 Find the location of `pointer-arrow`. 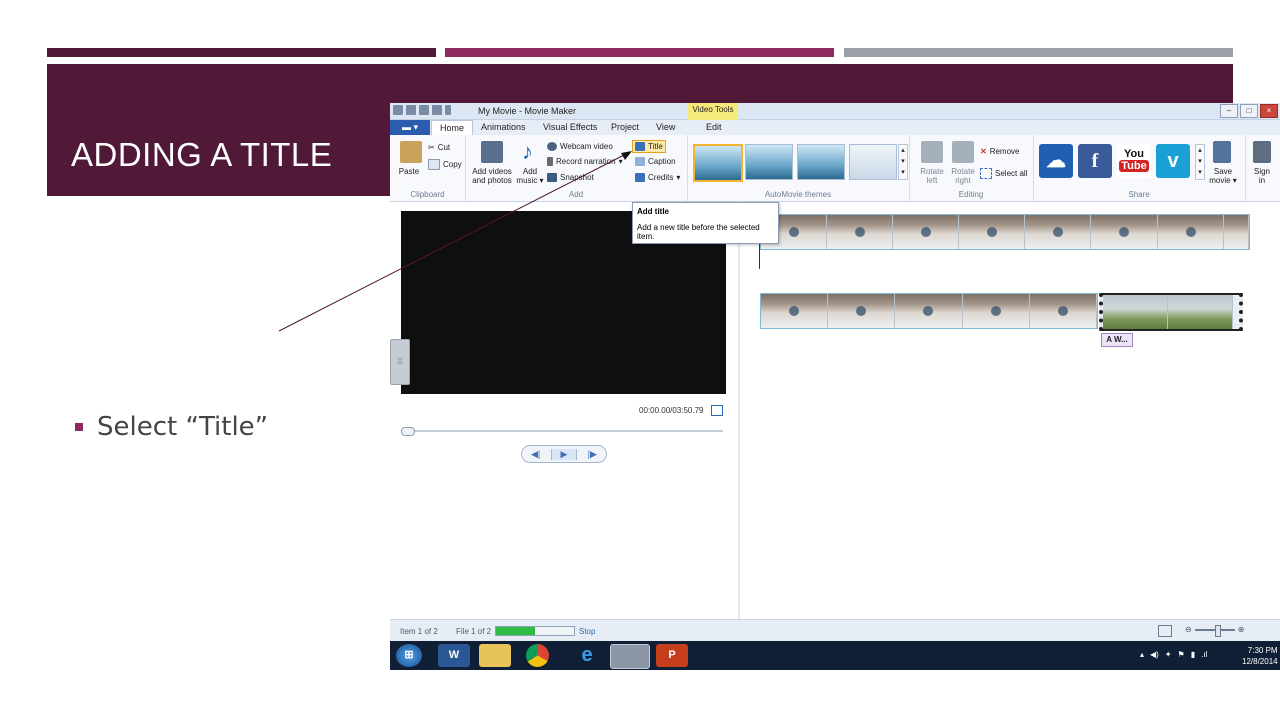

pointer-arrow is located at coordinates (455, 241).